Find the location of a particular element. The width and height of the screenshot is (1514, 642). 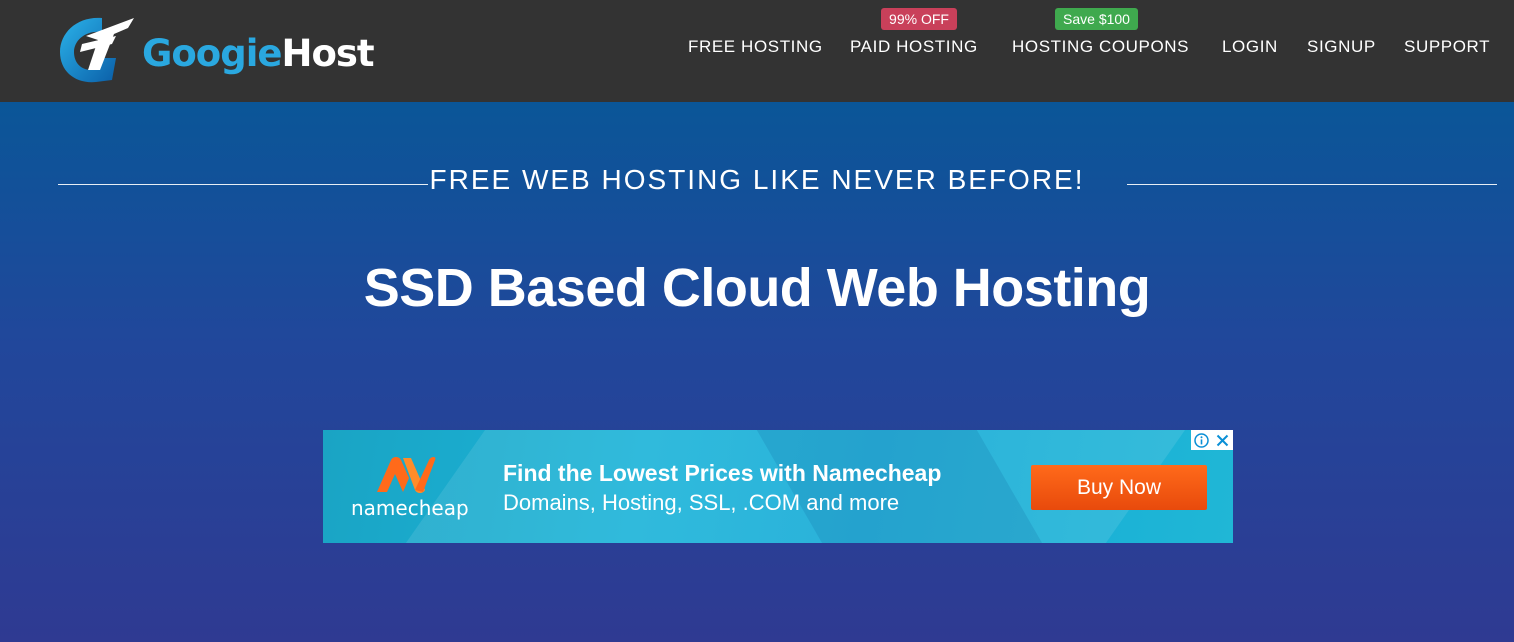

ad-subline: Domains, Hosting, SSL, .COM and more is located at coordinates (701, 502).